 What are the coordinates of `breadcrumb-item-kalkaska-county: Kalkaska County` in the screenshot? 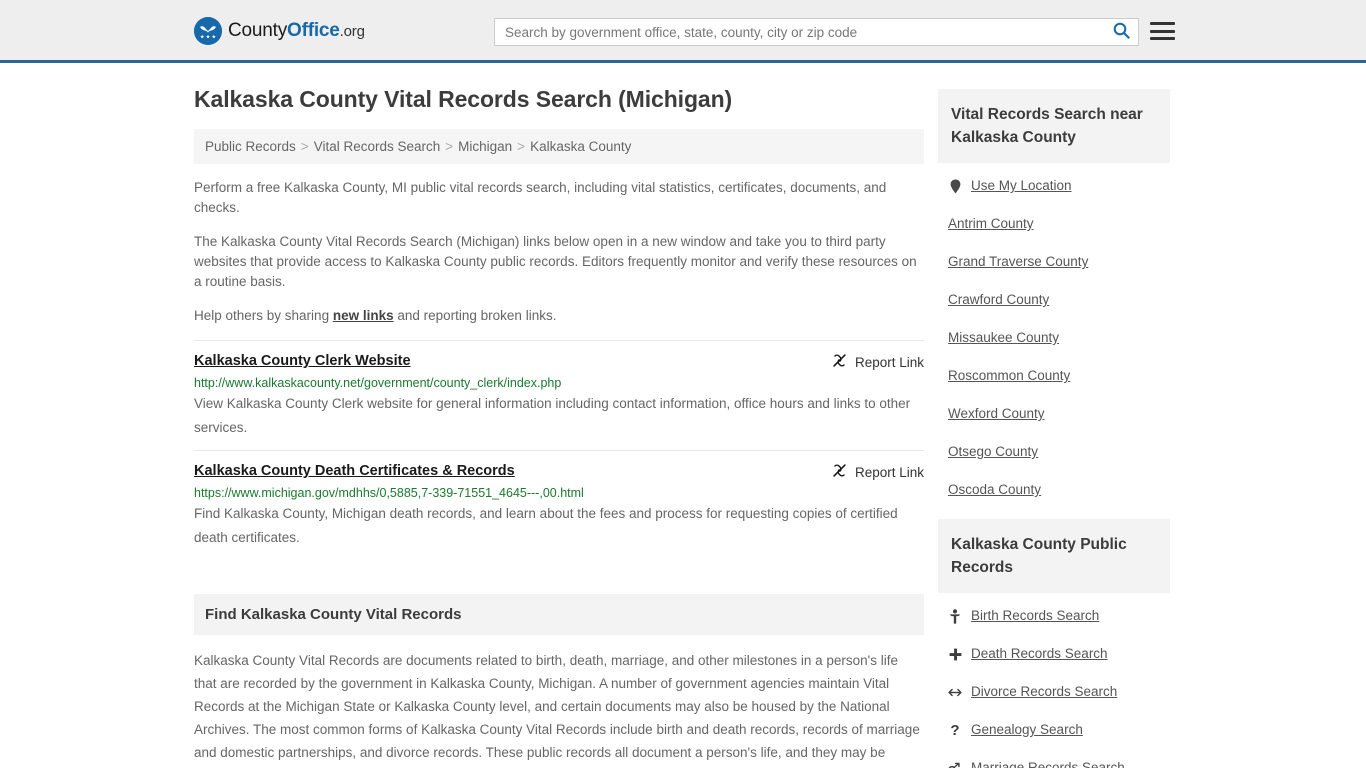 It's located at (580, 146).